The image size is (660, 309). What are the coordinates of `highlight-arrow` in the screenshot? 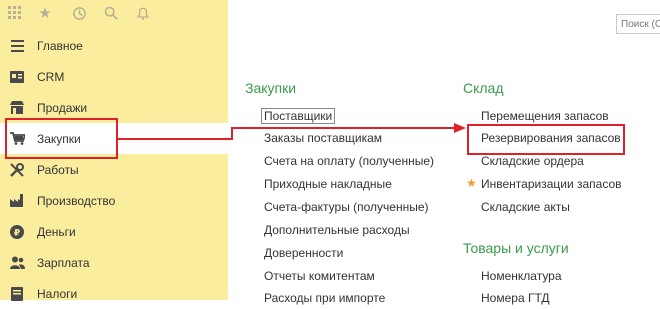 It's located at (292, 131).